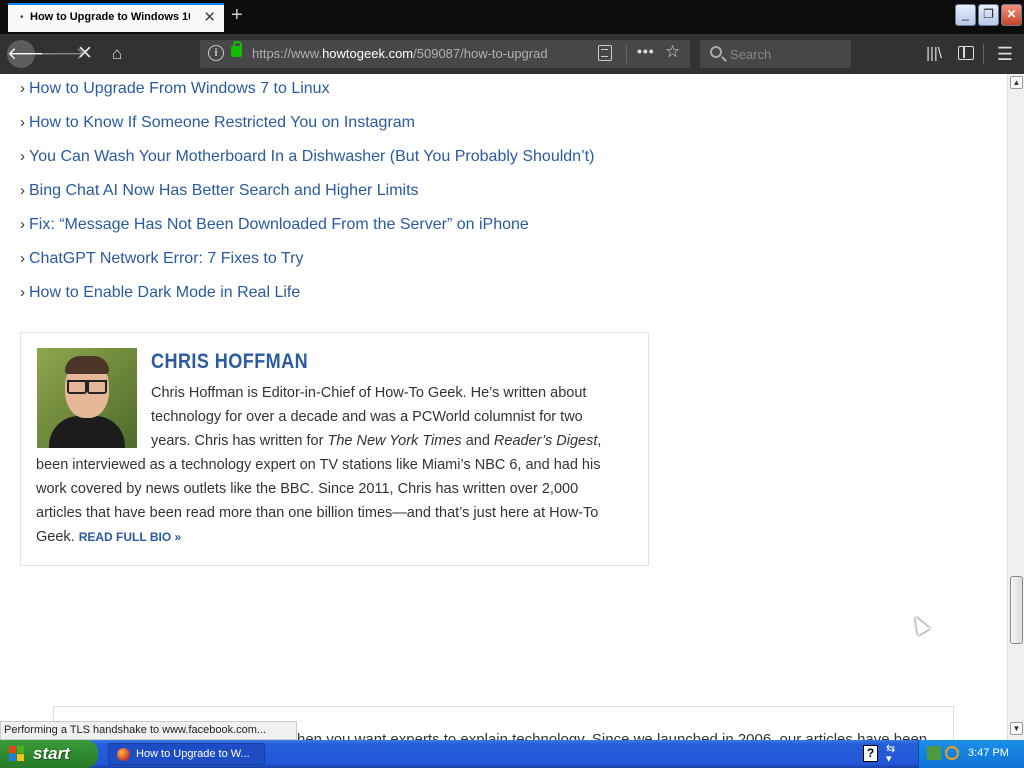 The width and height of the screenshot is (1024, 768). Describe the element at coordinates (216, 53) in the screenshot. I see `info-icon: i` at that location.